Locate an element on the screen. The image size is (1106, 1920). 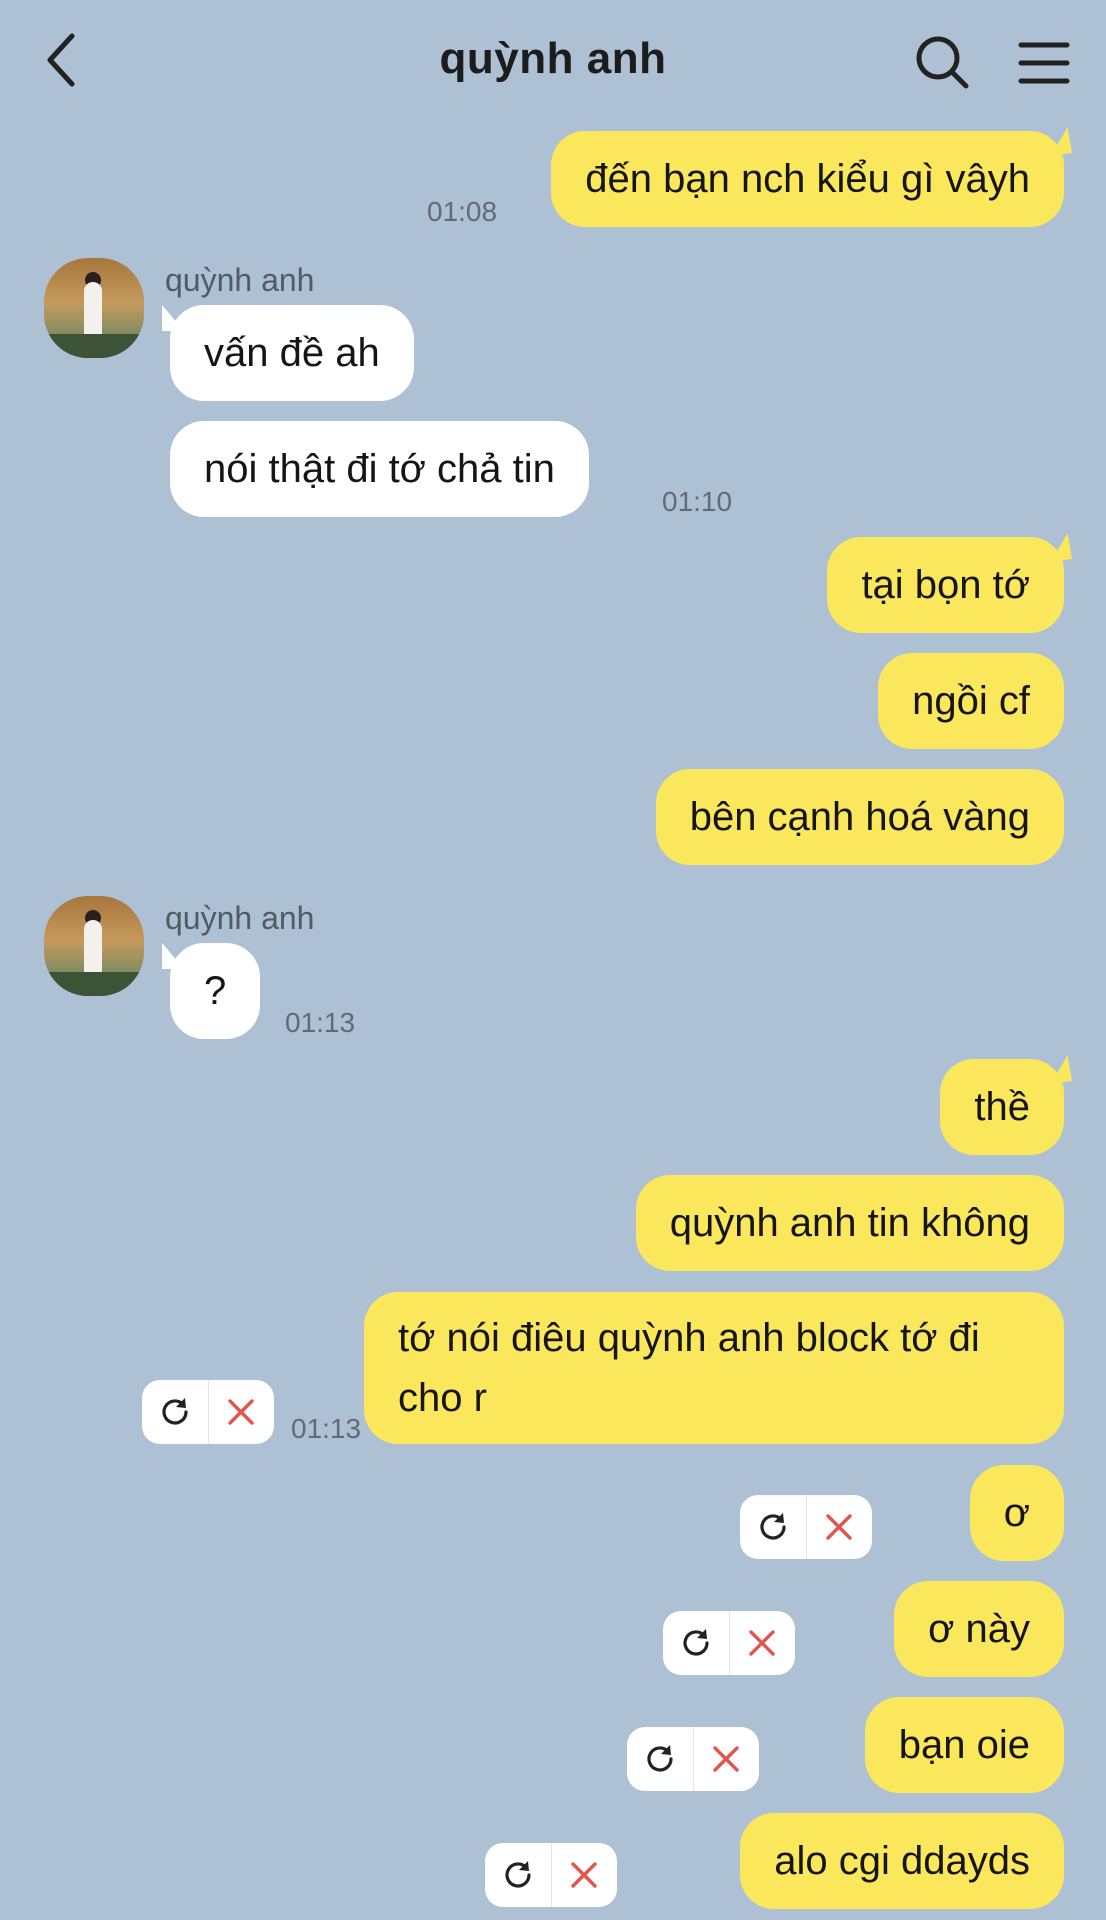
outgoing-message: bạn oie is located at coordinates (964, 1745).